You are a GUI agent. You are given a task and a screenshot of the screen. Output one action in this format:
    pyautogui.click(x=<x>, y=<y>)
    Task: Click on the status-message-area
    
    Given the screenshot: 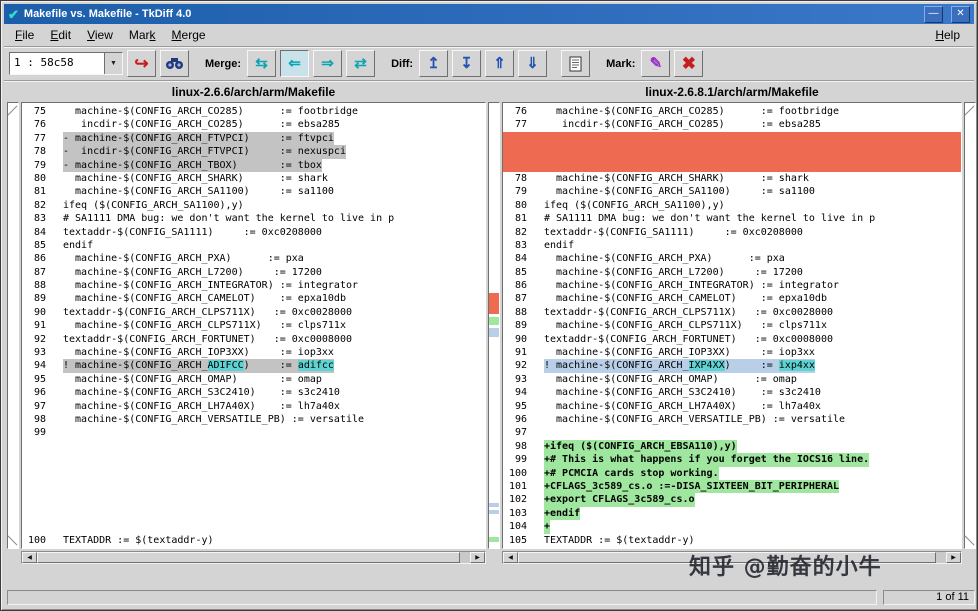 What is the action you would take?
    pyautogui.click(x=442, y=597)
    